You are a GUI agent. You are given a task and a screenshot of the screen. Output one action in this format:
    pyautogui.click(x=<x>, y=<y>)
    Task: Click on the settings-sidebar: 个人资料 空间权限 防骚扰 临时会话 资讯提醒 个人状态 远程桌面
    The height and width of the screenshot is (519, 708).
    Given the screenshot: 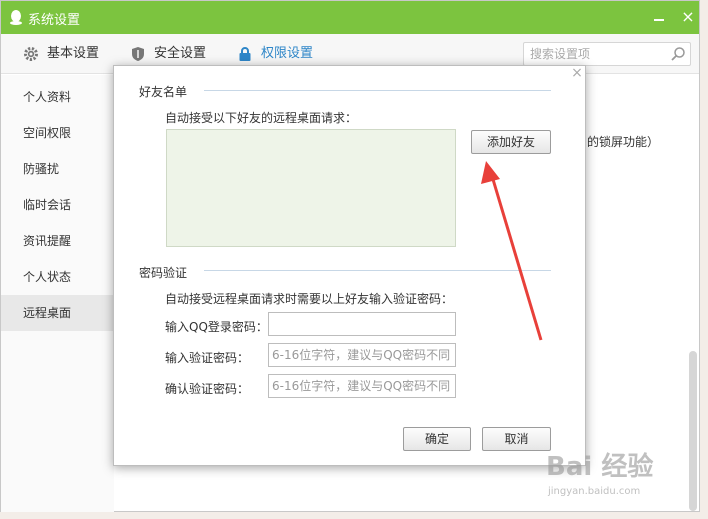 What is the action you would take?
    pyautogui.click(x=57, y=293)
    